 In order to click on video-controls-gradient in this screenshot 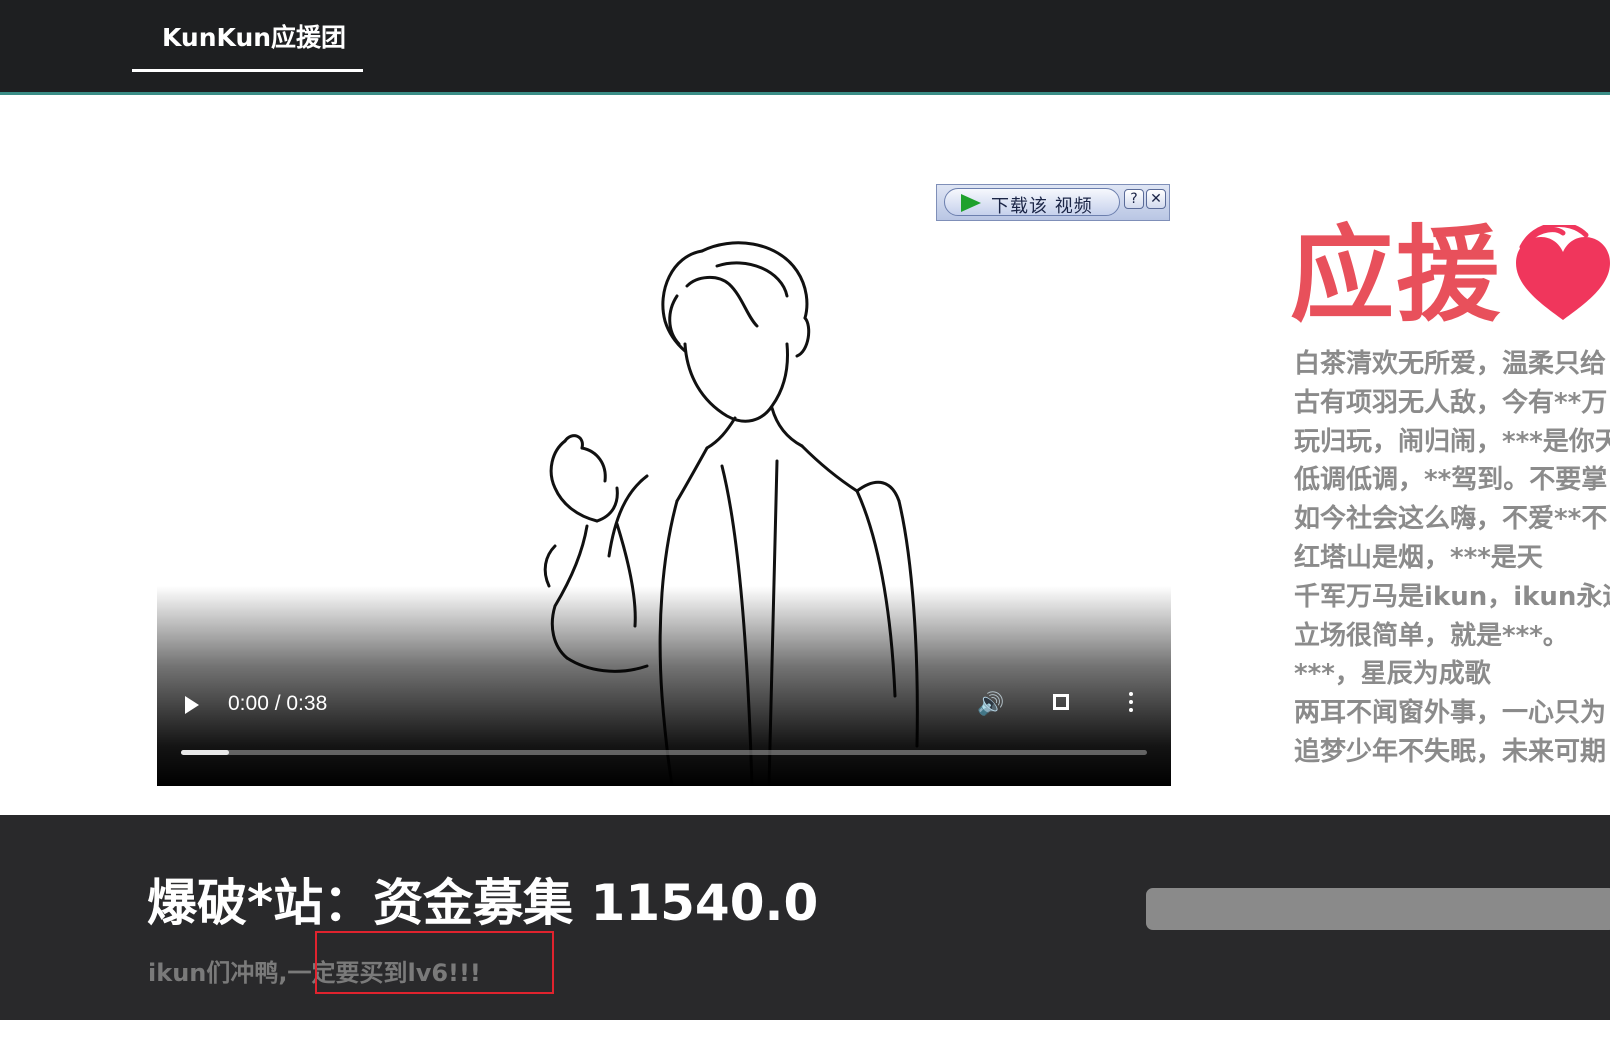, I will do `click(664, 686)`.